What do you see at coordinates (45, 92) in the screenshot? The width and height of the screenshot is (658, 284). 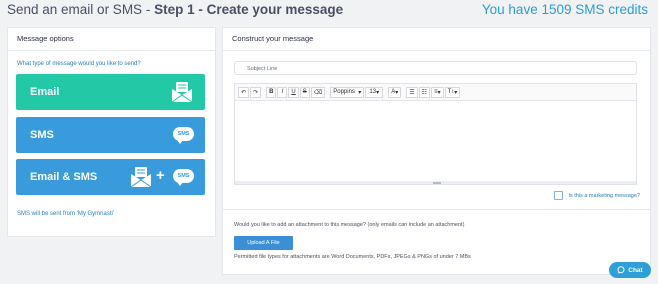 I see `email-option-label: Email` at bounding box center [45, 92].